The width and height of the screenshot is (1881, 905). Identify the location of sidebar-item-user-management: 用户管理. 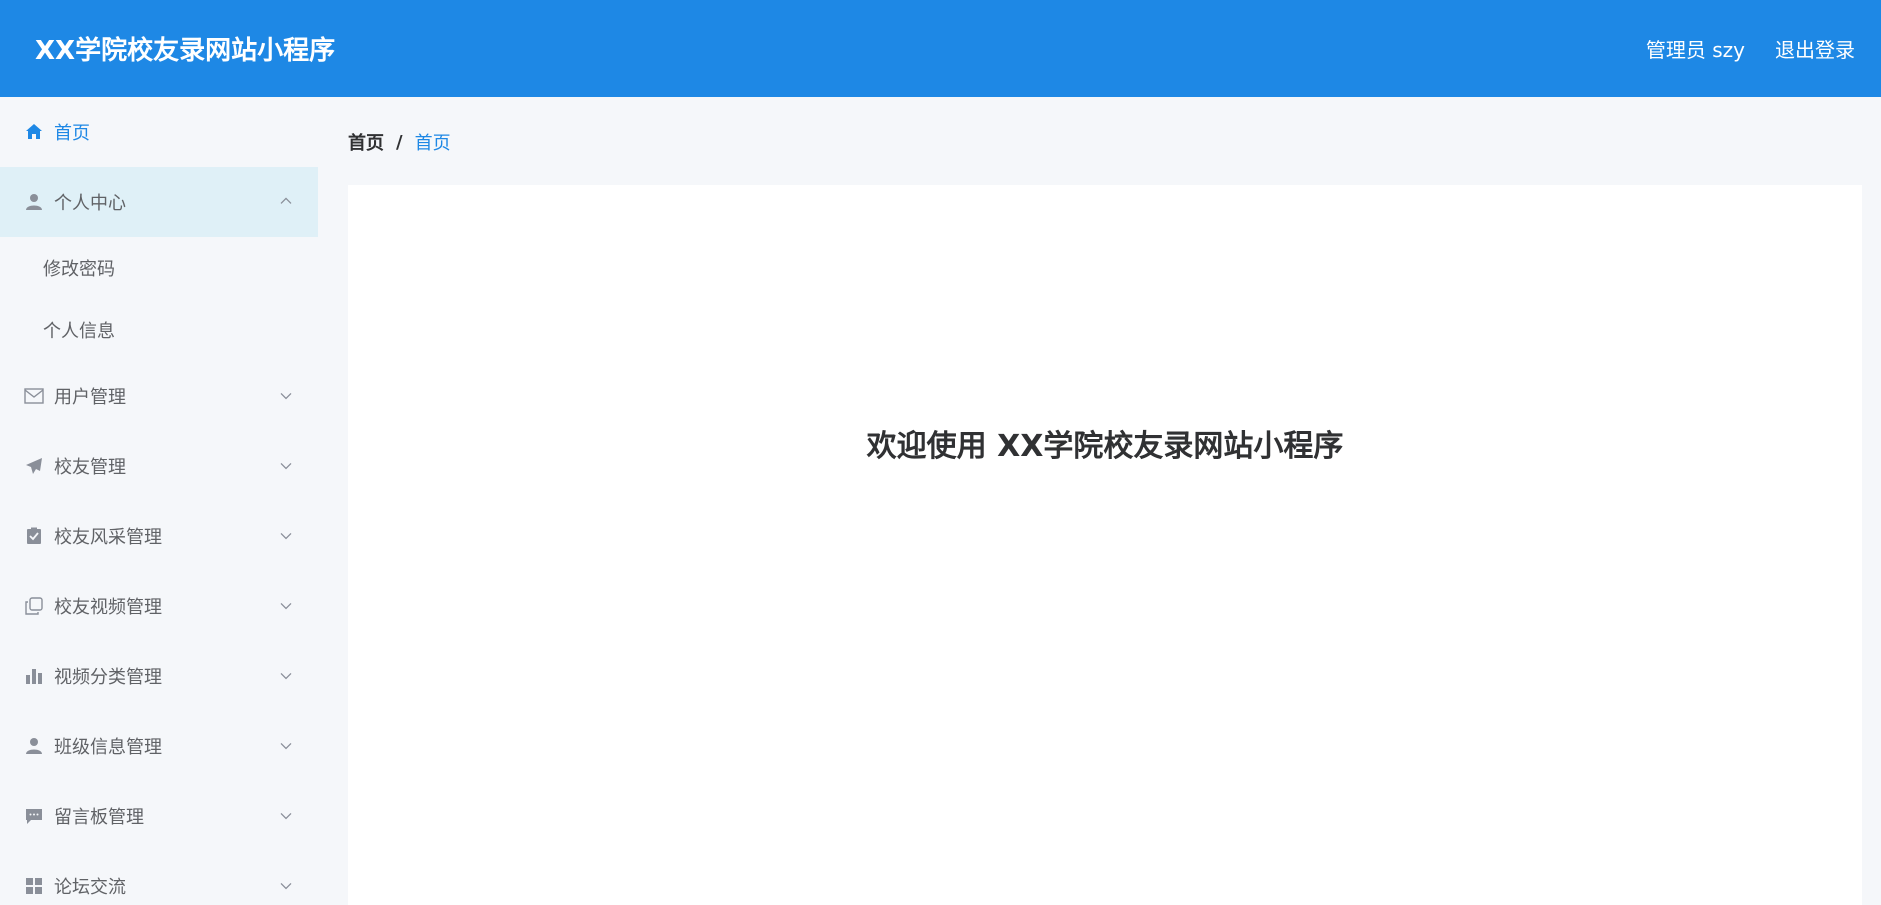
(159, 396).